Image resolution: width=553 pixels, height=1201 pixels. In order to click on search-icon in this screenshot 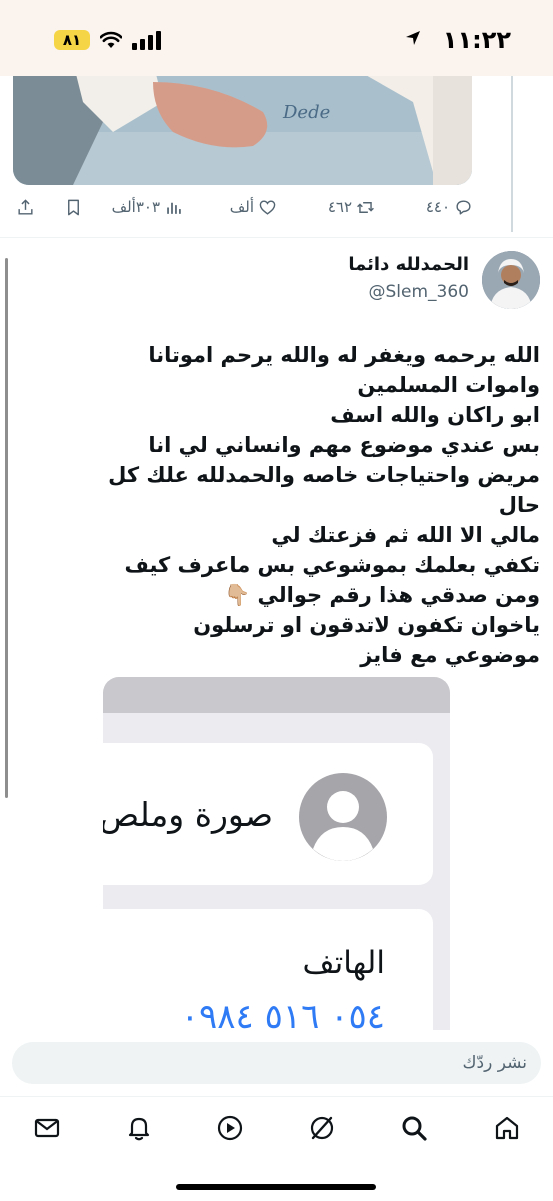, I will do `click(414, 1128)`.